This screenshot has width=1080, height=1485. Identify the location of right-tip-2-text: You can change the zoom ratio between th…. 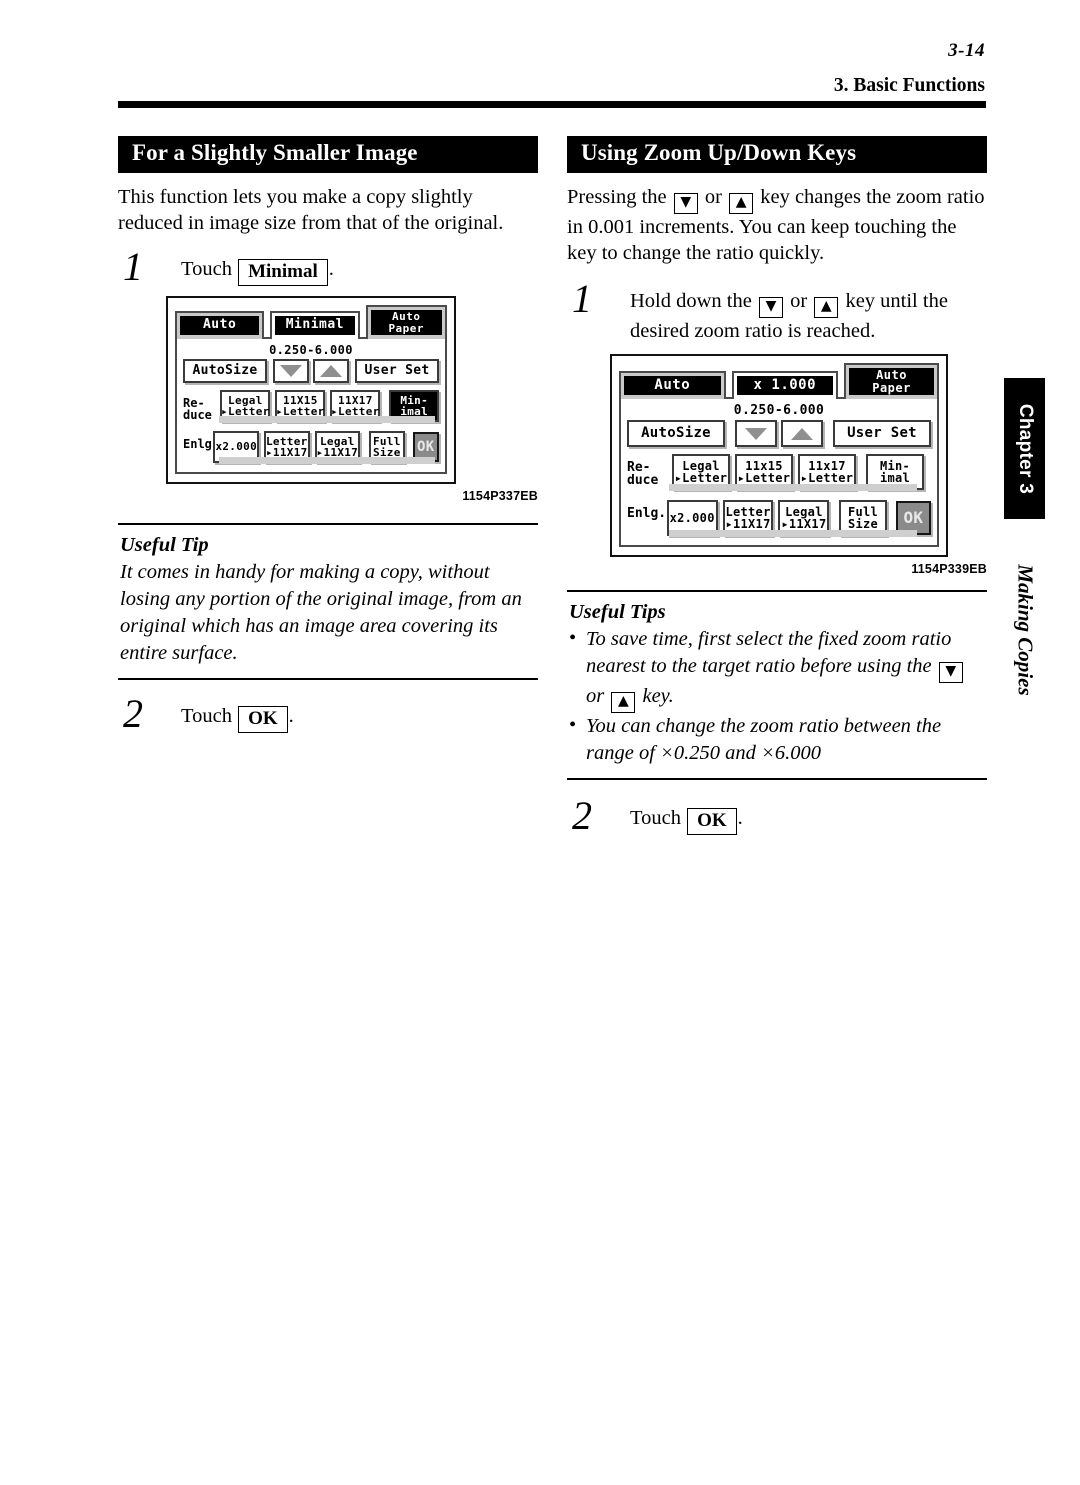
(764, 740).